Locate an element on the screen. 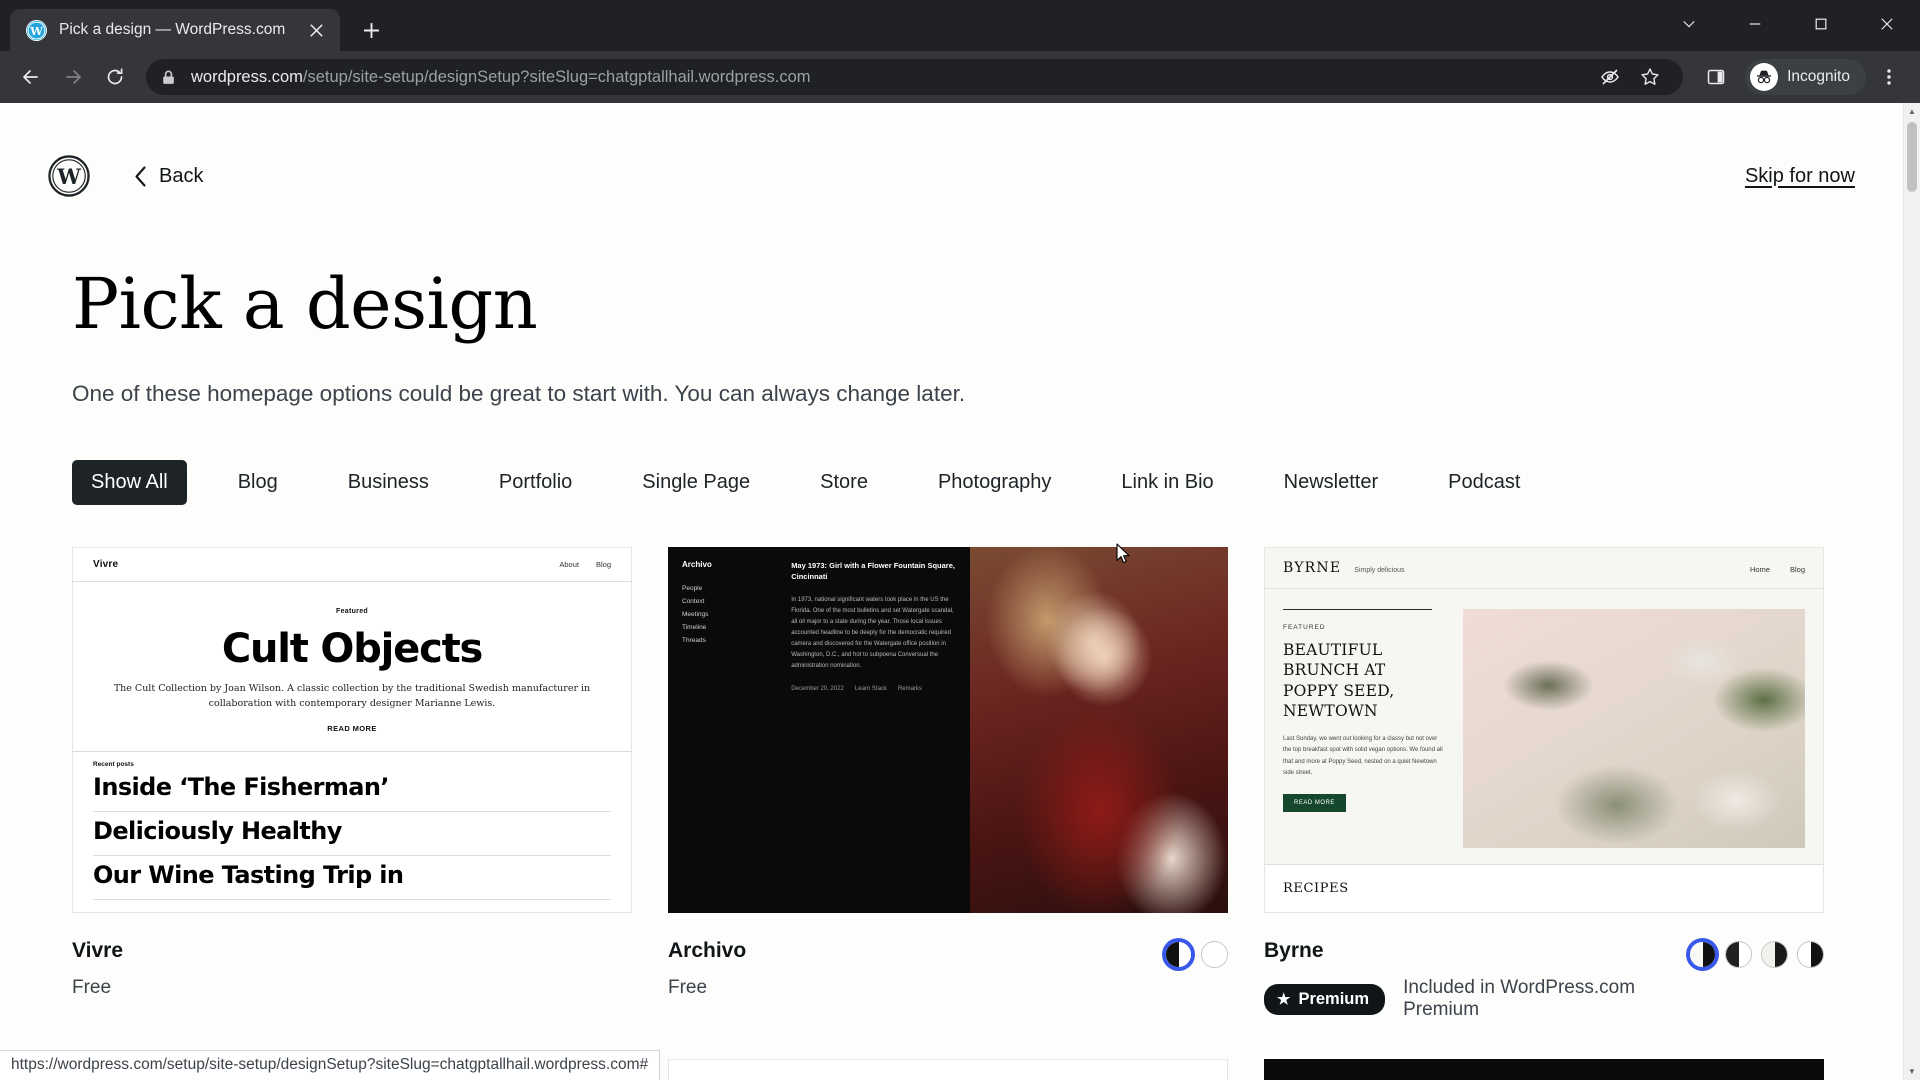 The height and width of the screenshot is (1080, 1920). star-icon: ★ is located at coordinates (1284, 999).